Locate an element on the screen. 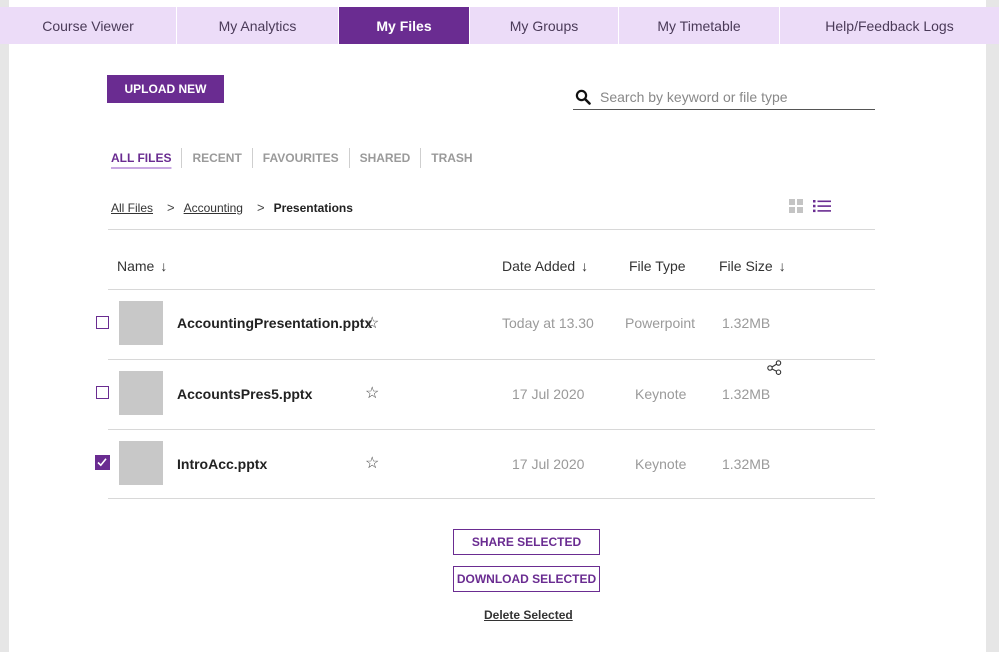 Image resolution: width=999 pixels, height=652 pixels. row-checkbox-checked is located at coordinates (102, 462).